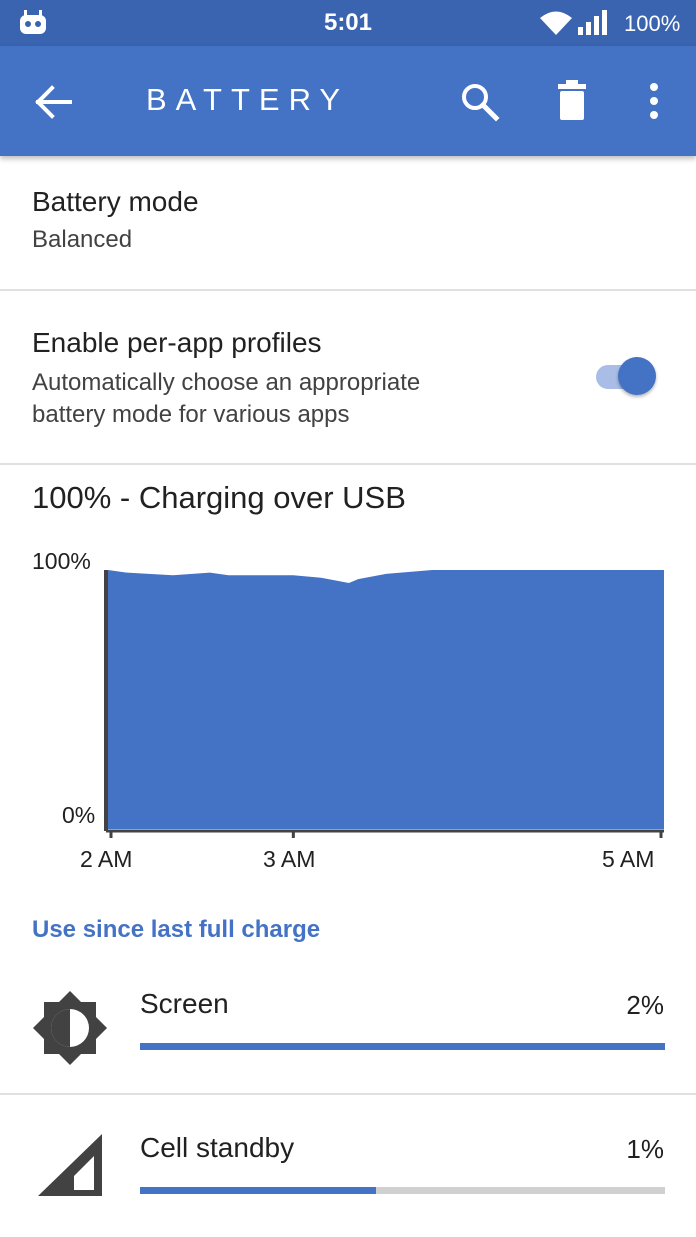  I want to click on per-app-profiles-summary-line2: battery mode for various apps, so click(191, 414).